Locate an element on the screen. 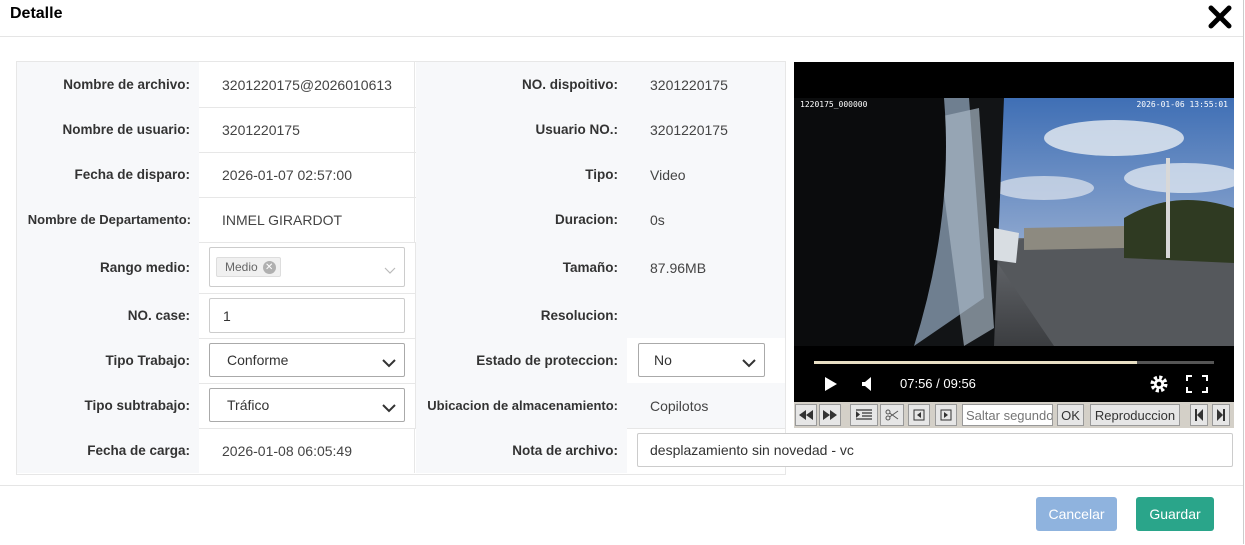  note-input: desplazamiento sin novedad - vc is located at coordinates (935, 450).